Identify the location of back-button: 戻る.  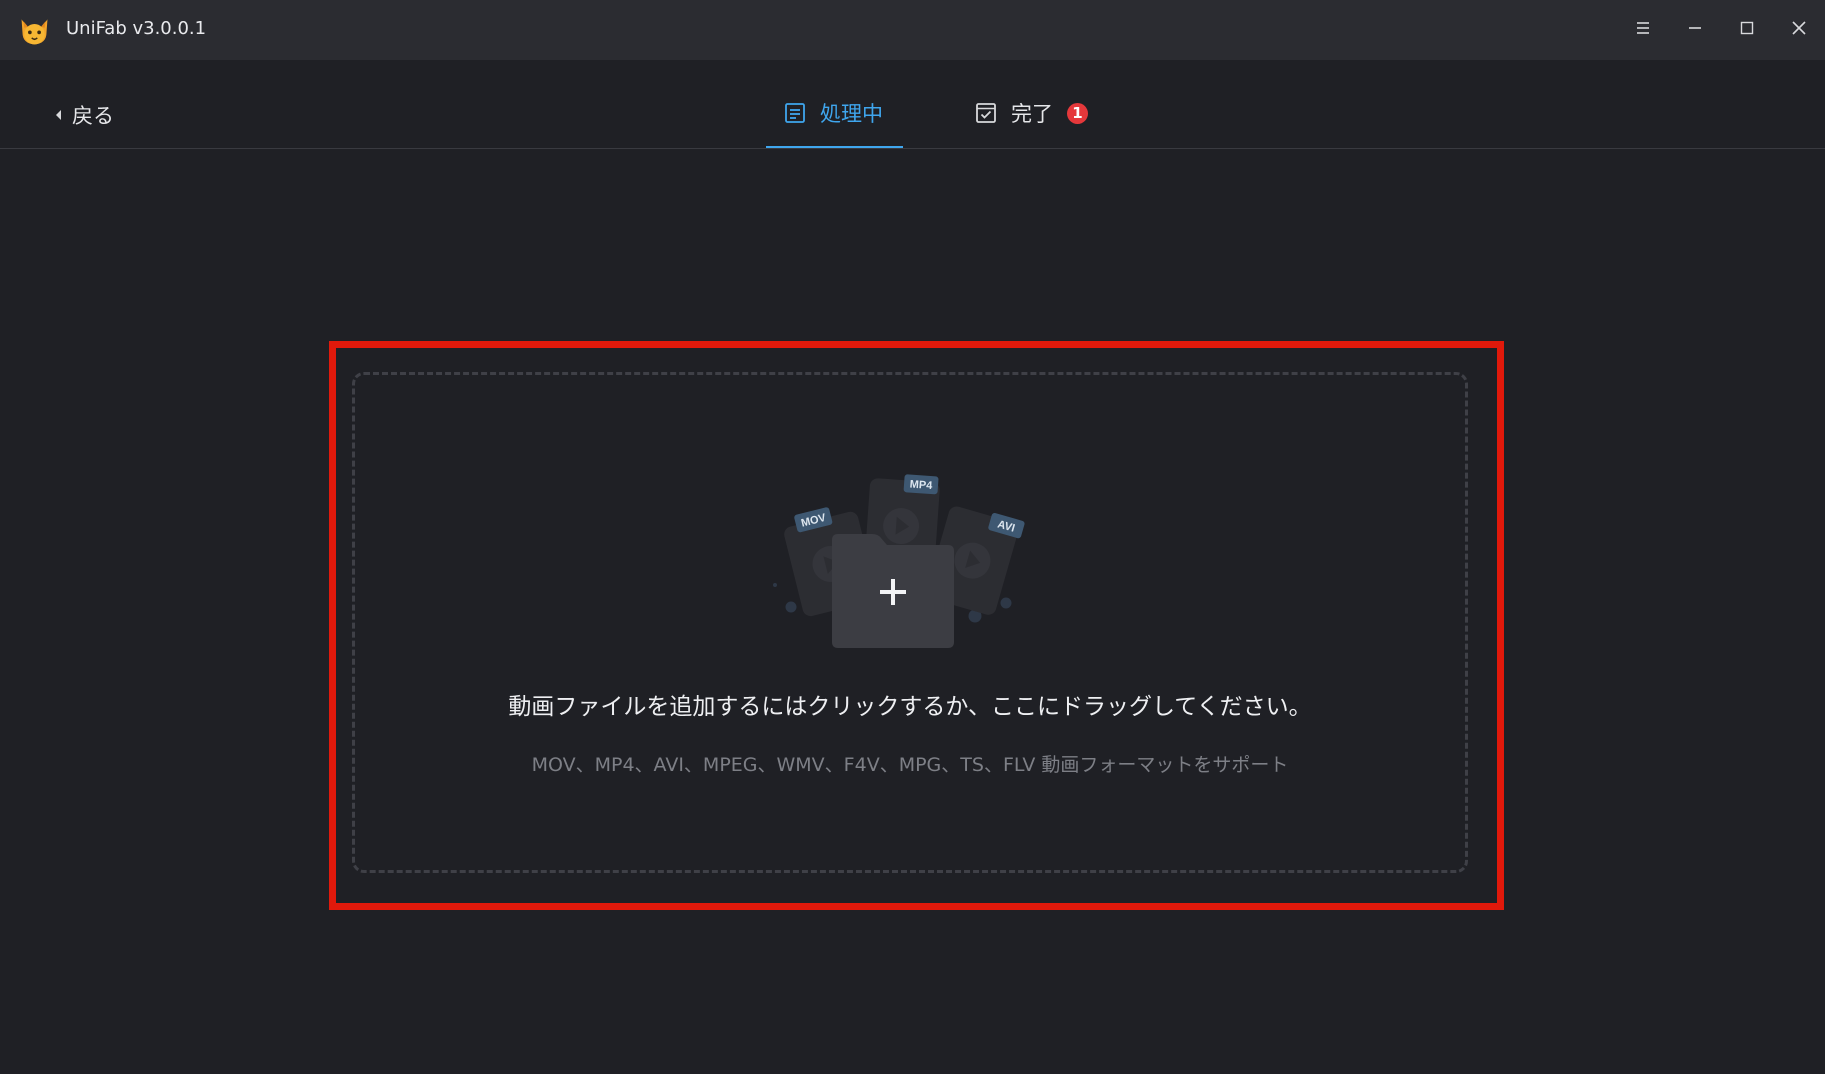
(84, 115).